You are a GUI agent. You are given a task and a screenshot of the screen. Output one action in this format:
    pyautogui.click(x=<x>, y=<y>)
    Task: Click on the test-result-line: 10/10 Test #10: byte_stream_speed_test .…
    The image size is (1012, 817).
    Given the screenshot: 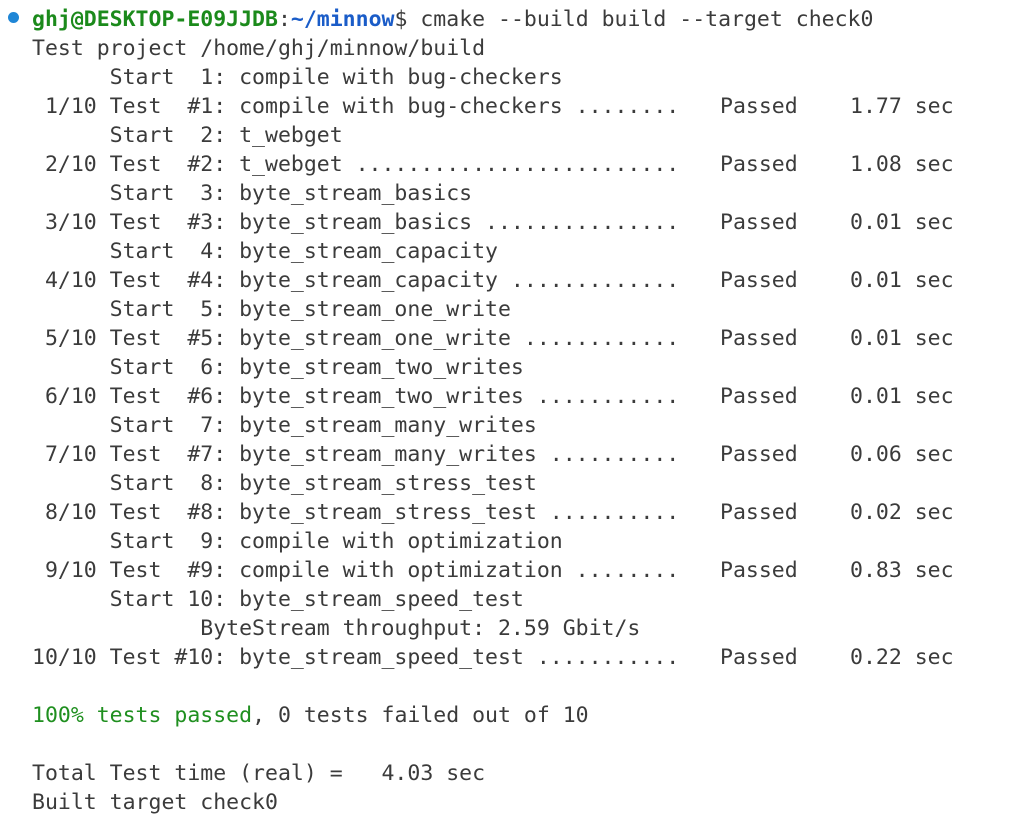 What is the action you would take?
    pyautogui.click(x=493, y=657)
    